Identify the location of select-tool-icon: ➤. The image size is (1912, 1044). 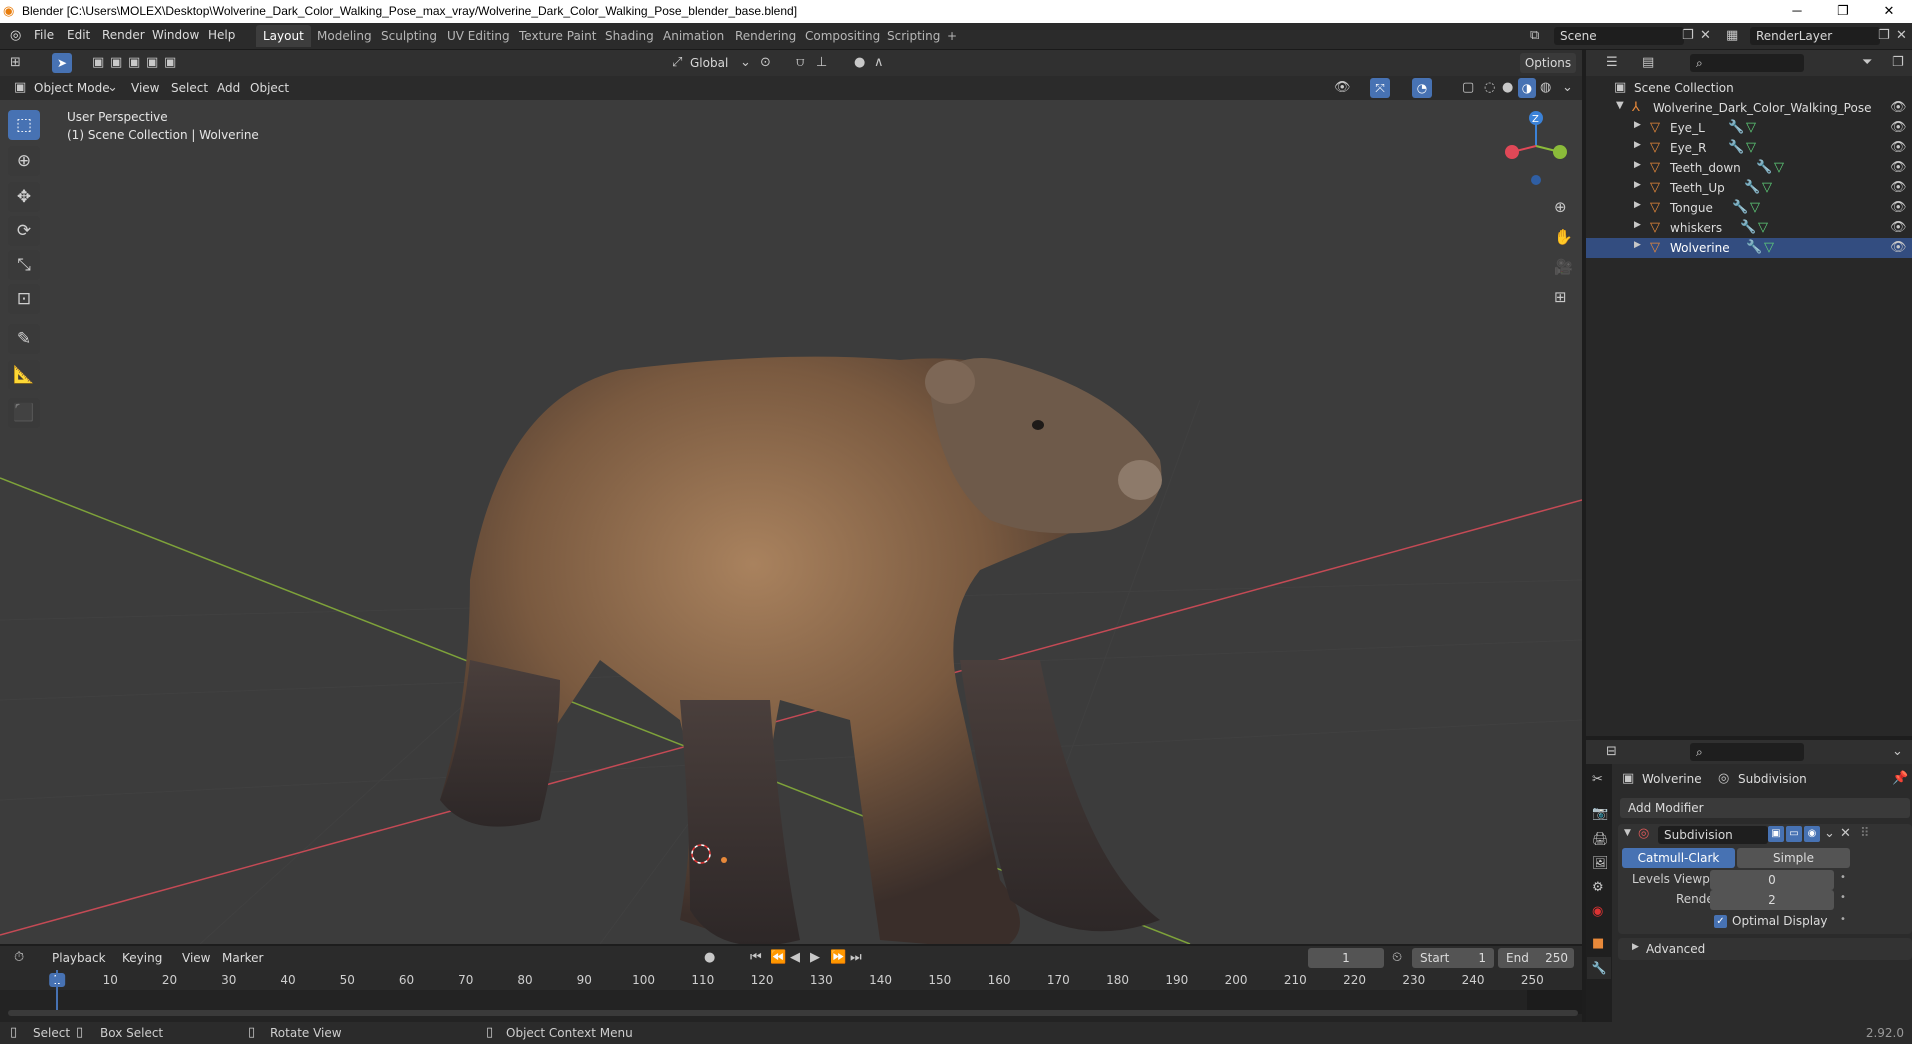
(62, 63).